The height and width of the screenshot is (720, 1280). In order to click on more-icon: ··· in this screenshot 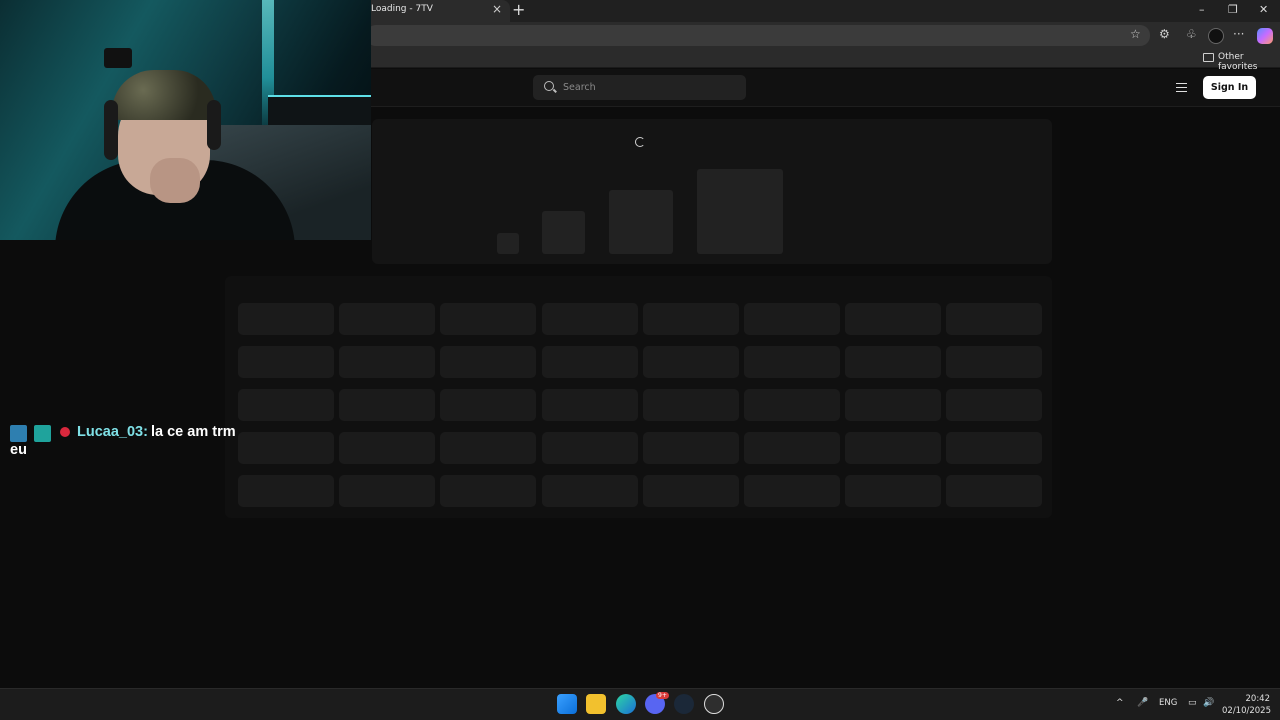, I will do `click(1238, 34)`.